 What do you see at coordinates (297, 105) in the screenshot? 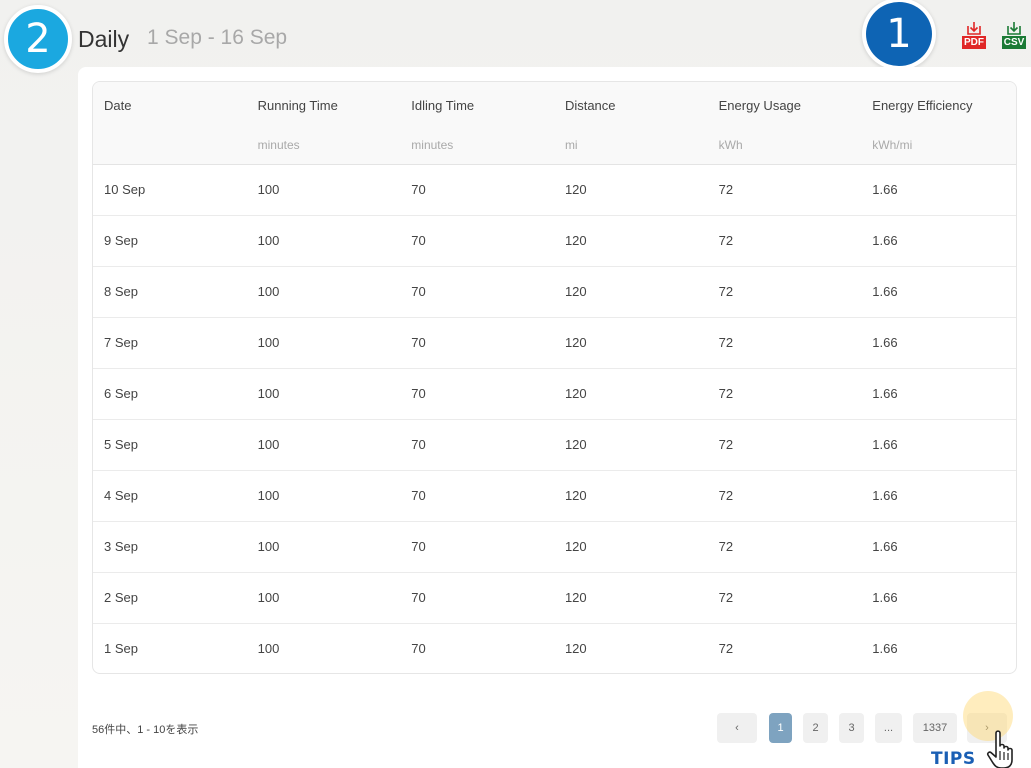
I see `header-running-time: Running Time` at bounding box center [297, 105].